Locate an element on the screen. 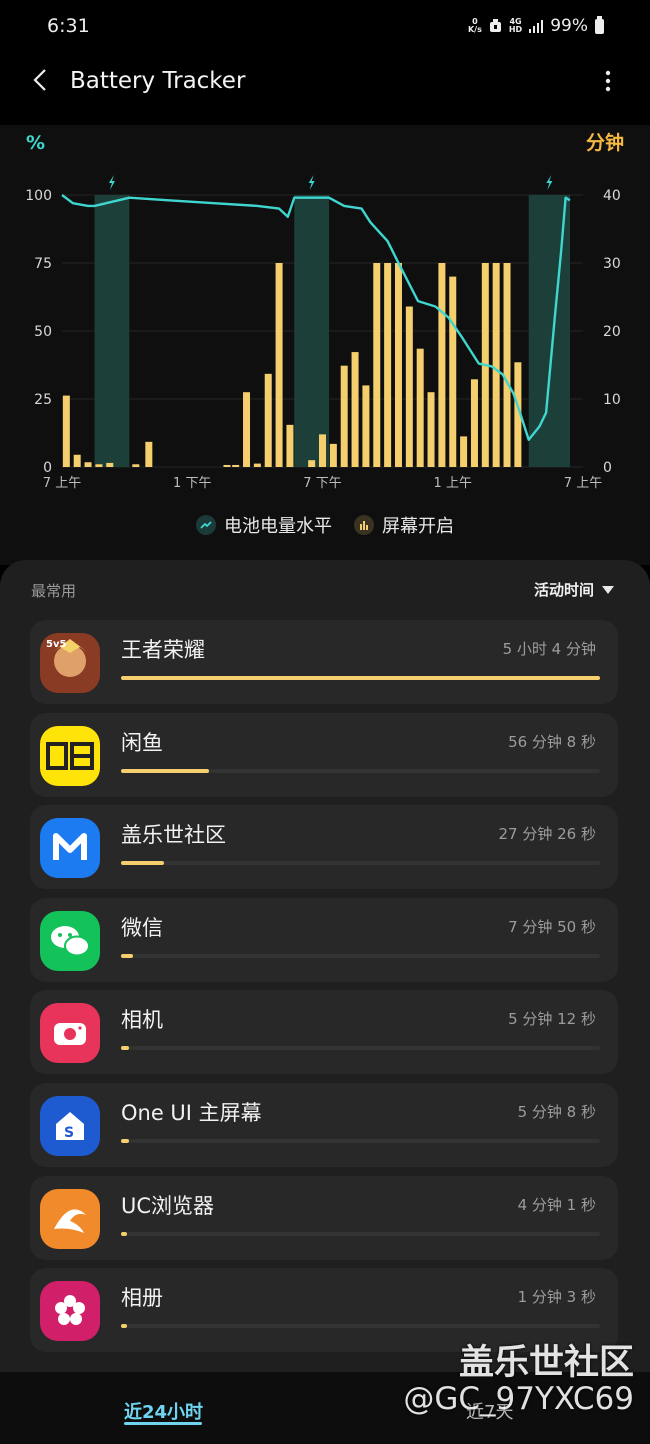 The height and width of the screenshot is (1444, 650). line-chart-icon is located at coordinates (206, 525).